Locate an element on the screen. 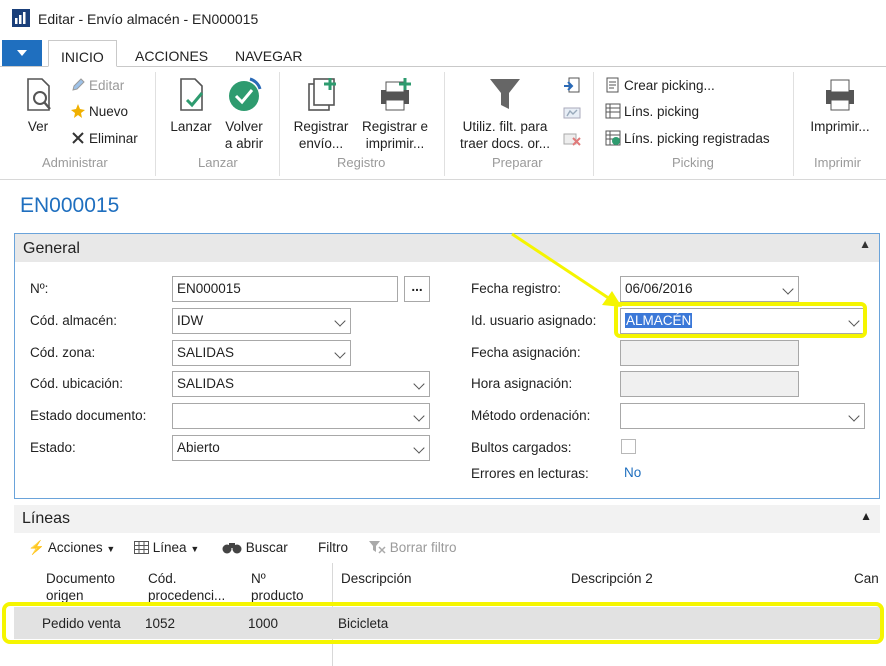 The image size is (886, 666). app-menu-button is located at coordinates (22, 53).